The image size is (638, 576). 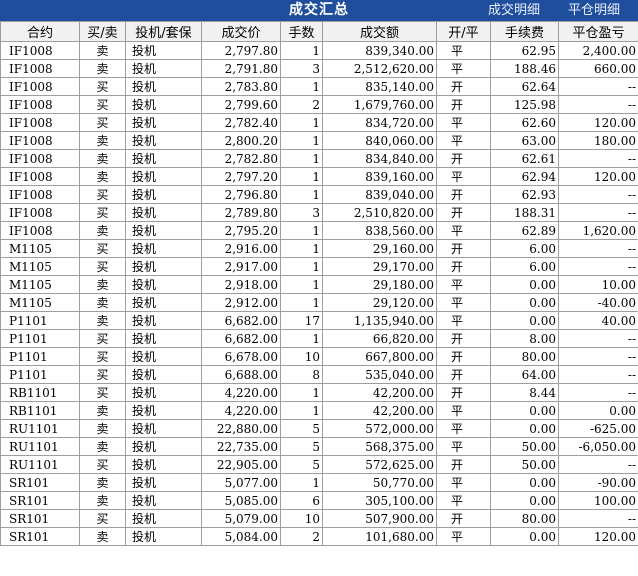 I want to click on title-bar: 成交汇总 成交明细 平仓明细, so click(x=319, y=10).